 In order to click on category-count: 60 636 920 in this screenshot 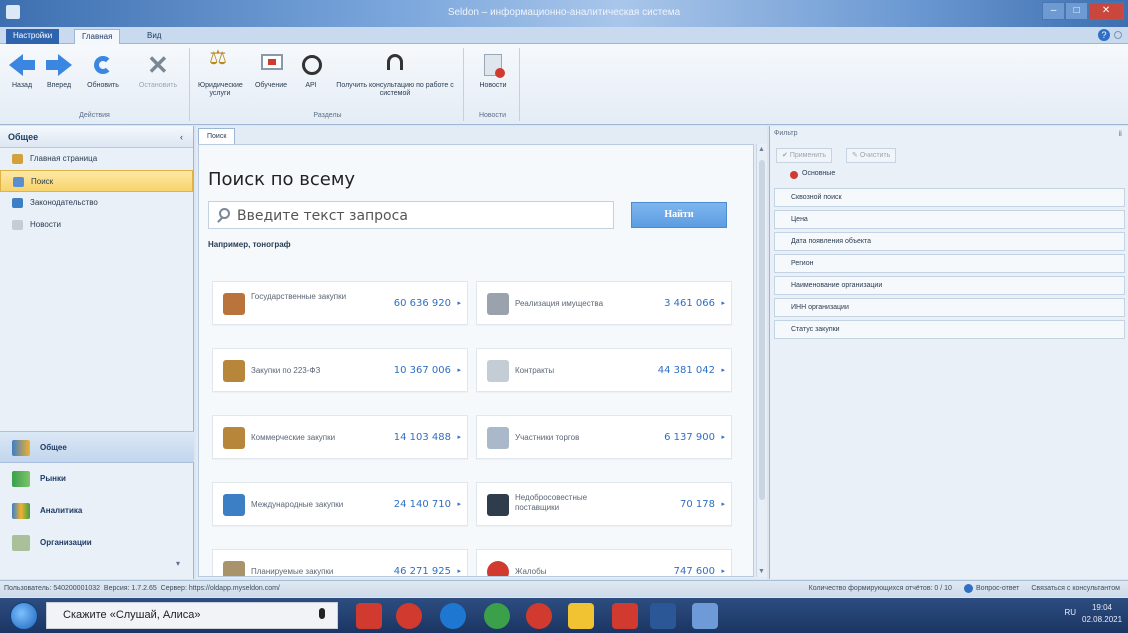, I will do `click(422, 303)`.